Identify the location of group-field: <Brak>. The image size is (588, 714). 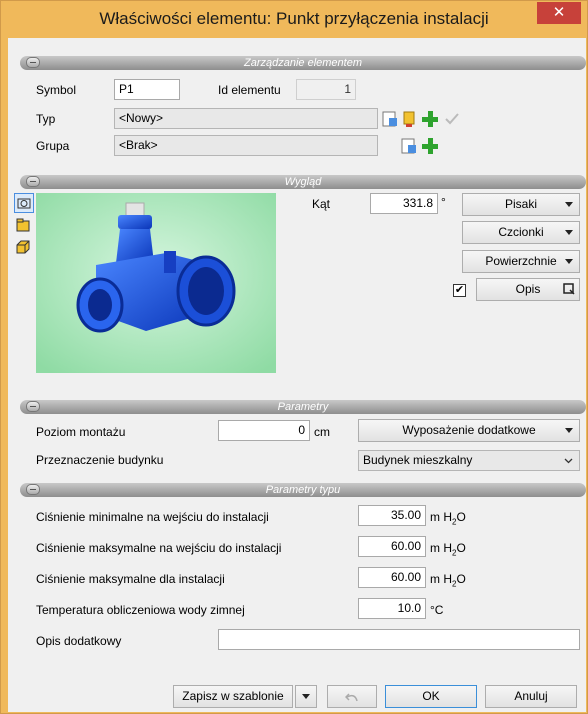
(246, 145).